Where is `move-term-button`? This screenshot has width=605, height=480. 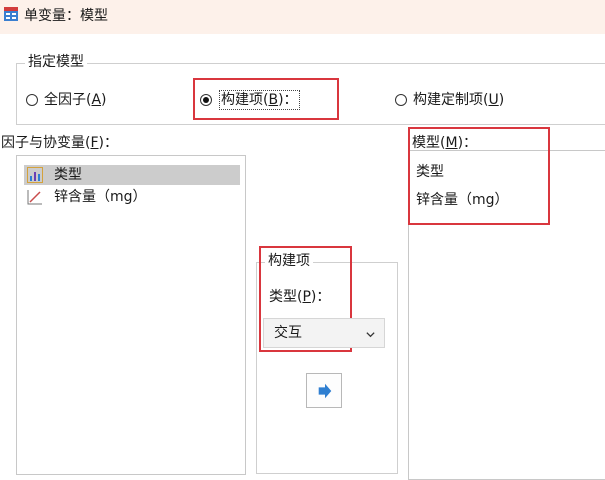 move-term-button is located at coordinates (324, 390).